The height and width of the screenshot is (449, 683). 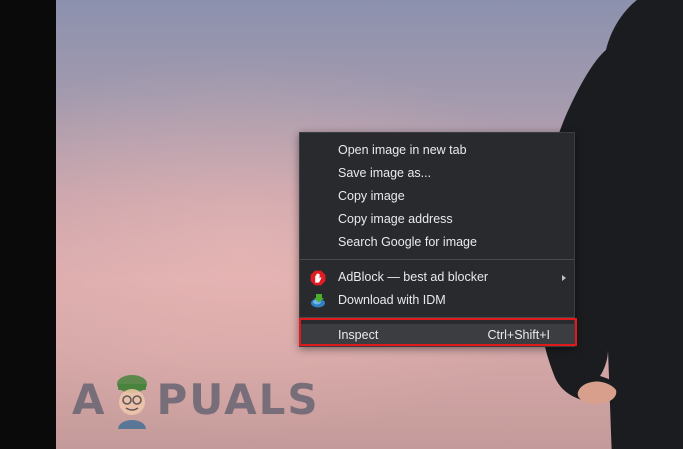 I want to click on menu-item-label: AdBlock — best ad blocker, so click(x=413, y=277).